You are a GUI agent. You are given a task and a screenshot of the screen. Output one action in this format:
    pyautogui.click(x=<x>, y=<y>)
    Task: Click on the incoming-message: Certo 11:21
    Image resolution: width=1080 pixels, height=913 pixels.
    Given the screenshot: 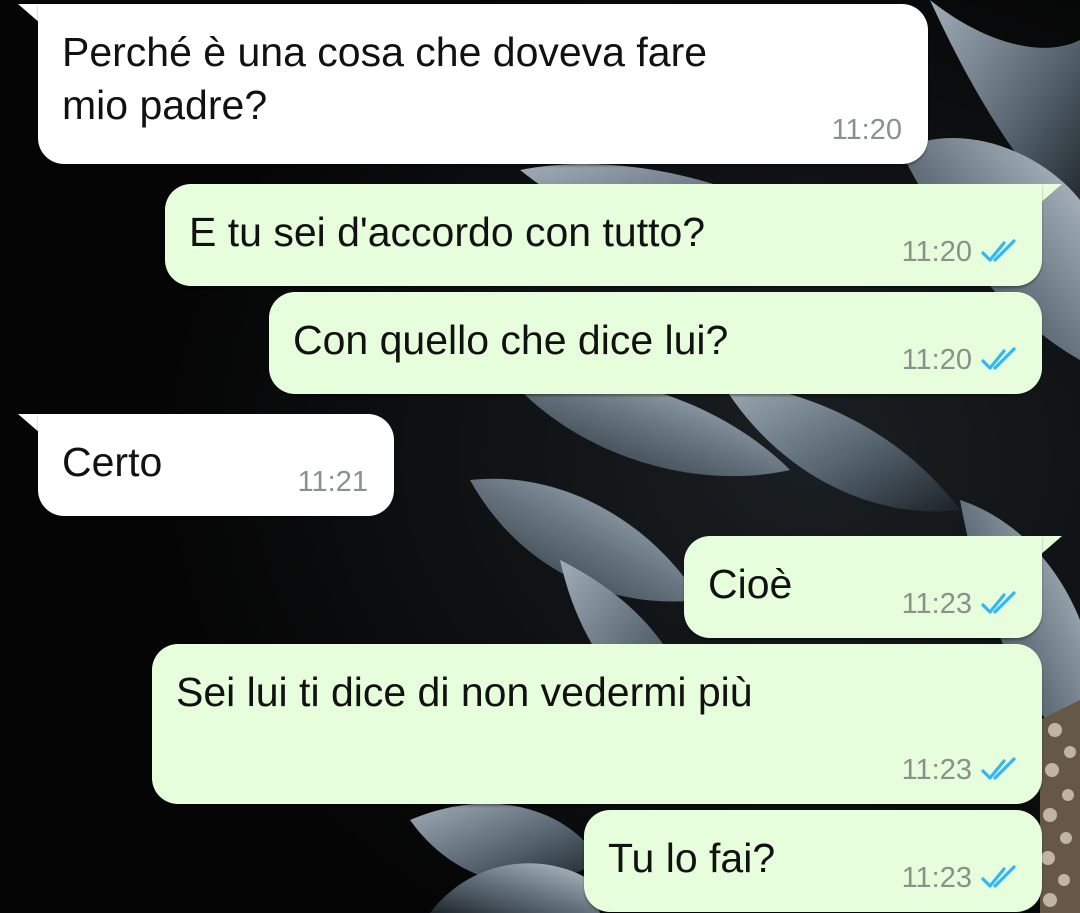 What is the action you would take?
    pyautogui.click(x=216, y=465)
    